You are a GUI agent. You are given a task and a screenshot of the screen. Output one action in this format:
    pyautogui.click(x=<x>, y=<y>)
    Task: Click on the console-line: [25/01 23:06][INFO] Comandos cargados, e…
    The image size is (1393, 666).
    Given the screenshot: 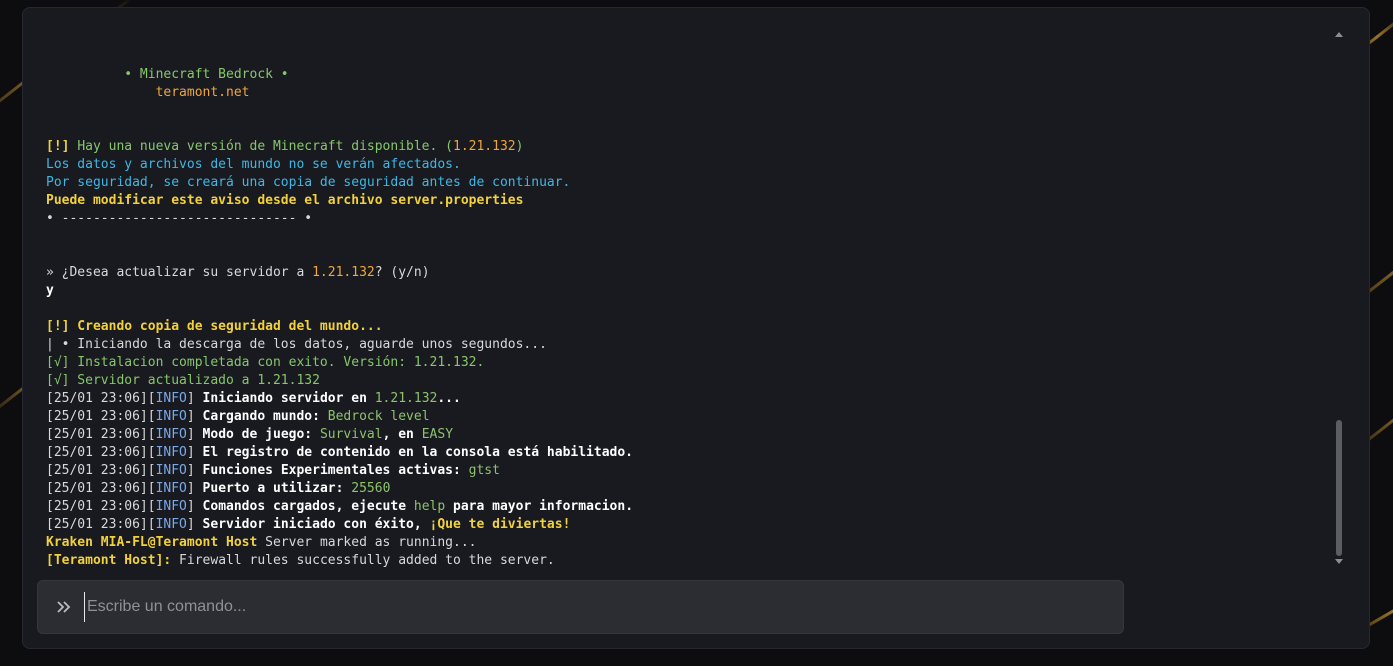 What is the action you would take?
    pyautogui.click(x=686, y=507)
    